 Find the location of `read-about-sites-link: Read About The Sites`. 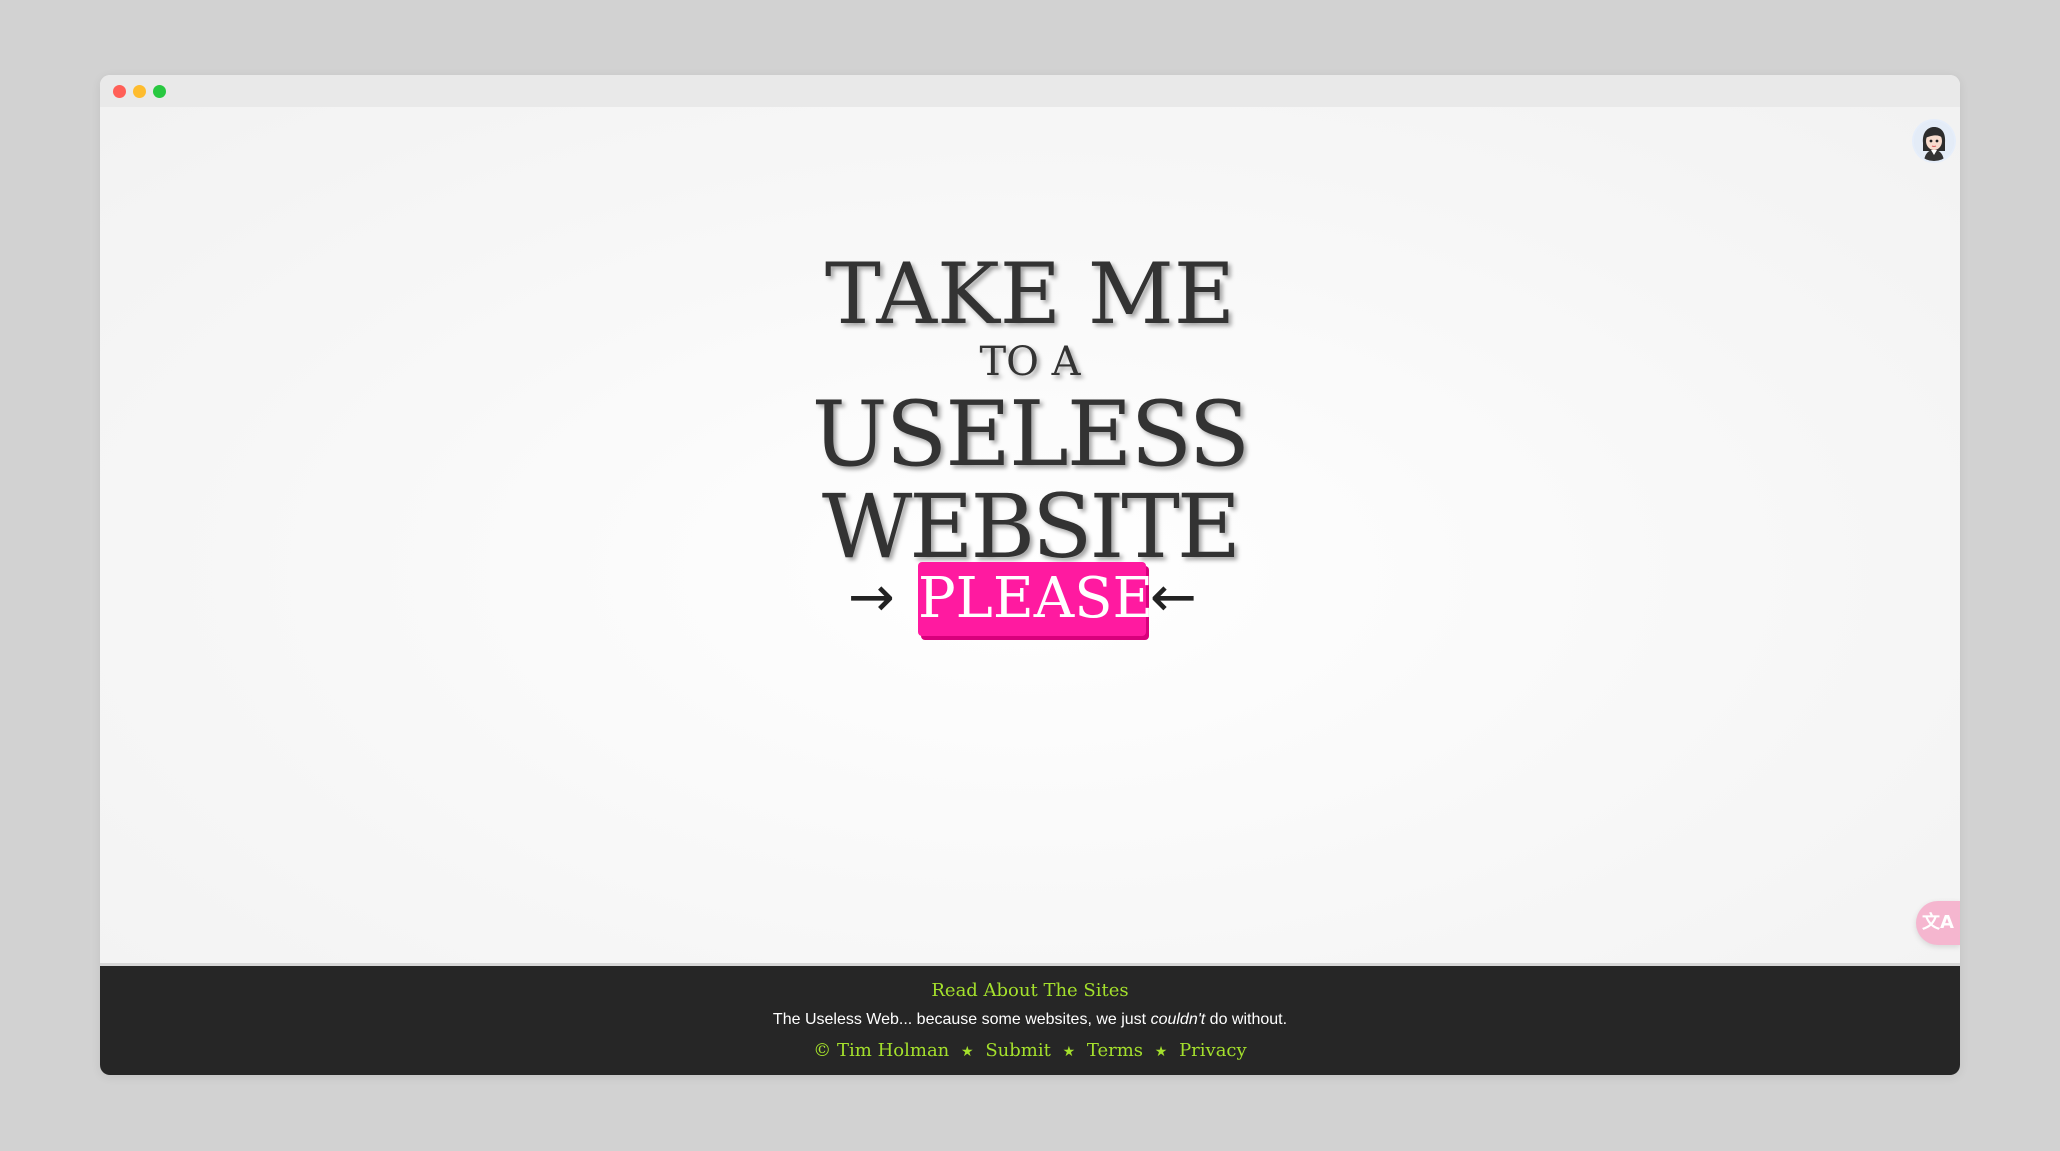

read-about-sites-link: Read About The Sites is located at coordinates (1029, 990).